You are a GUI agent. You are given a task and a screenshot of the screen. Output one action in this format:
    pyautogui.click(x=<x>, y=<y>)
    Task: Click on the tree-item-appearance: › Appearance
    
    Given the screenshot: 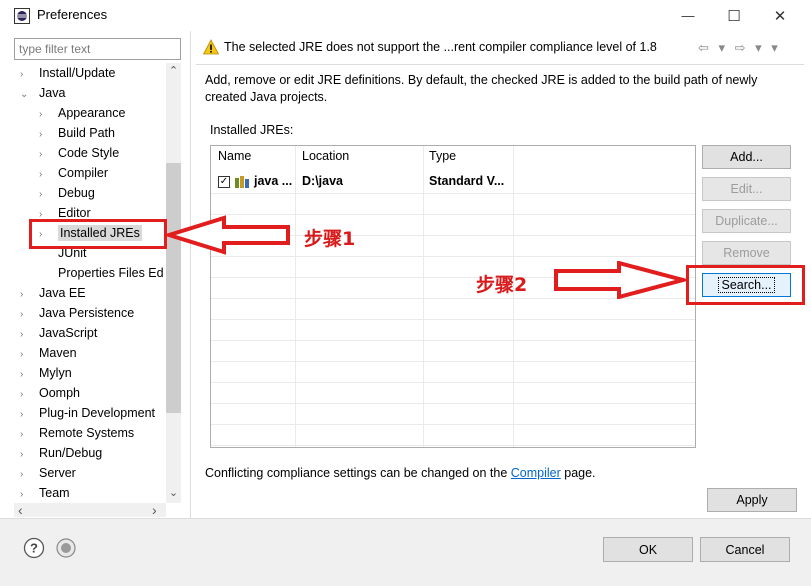 What is the action you would take?
    pyautogui.click(x=82, y=113)
    